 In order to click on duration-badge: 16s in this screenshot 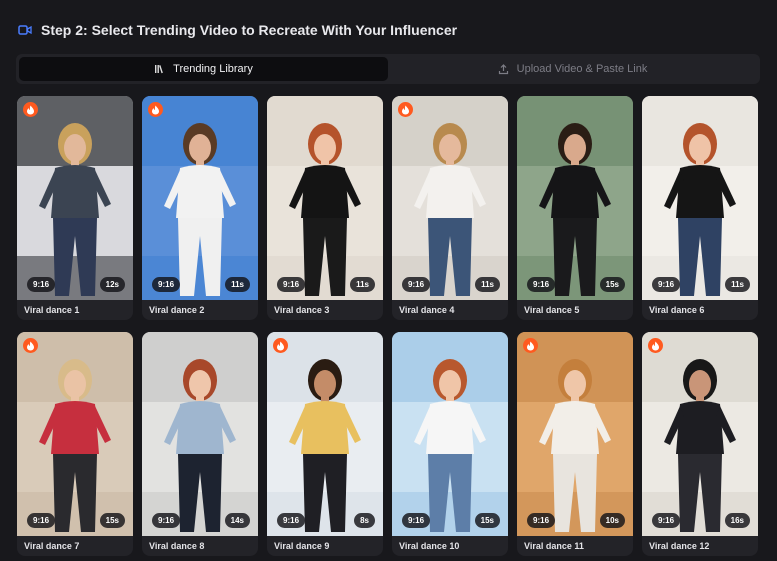, I will do `click(737, 520)`.